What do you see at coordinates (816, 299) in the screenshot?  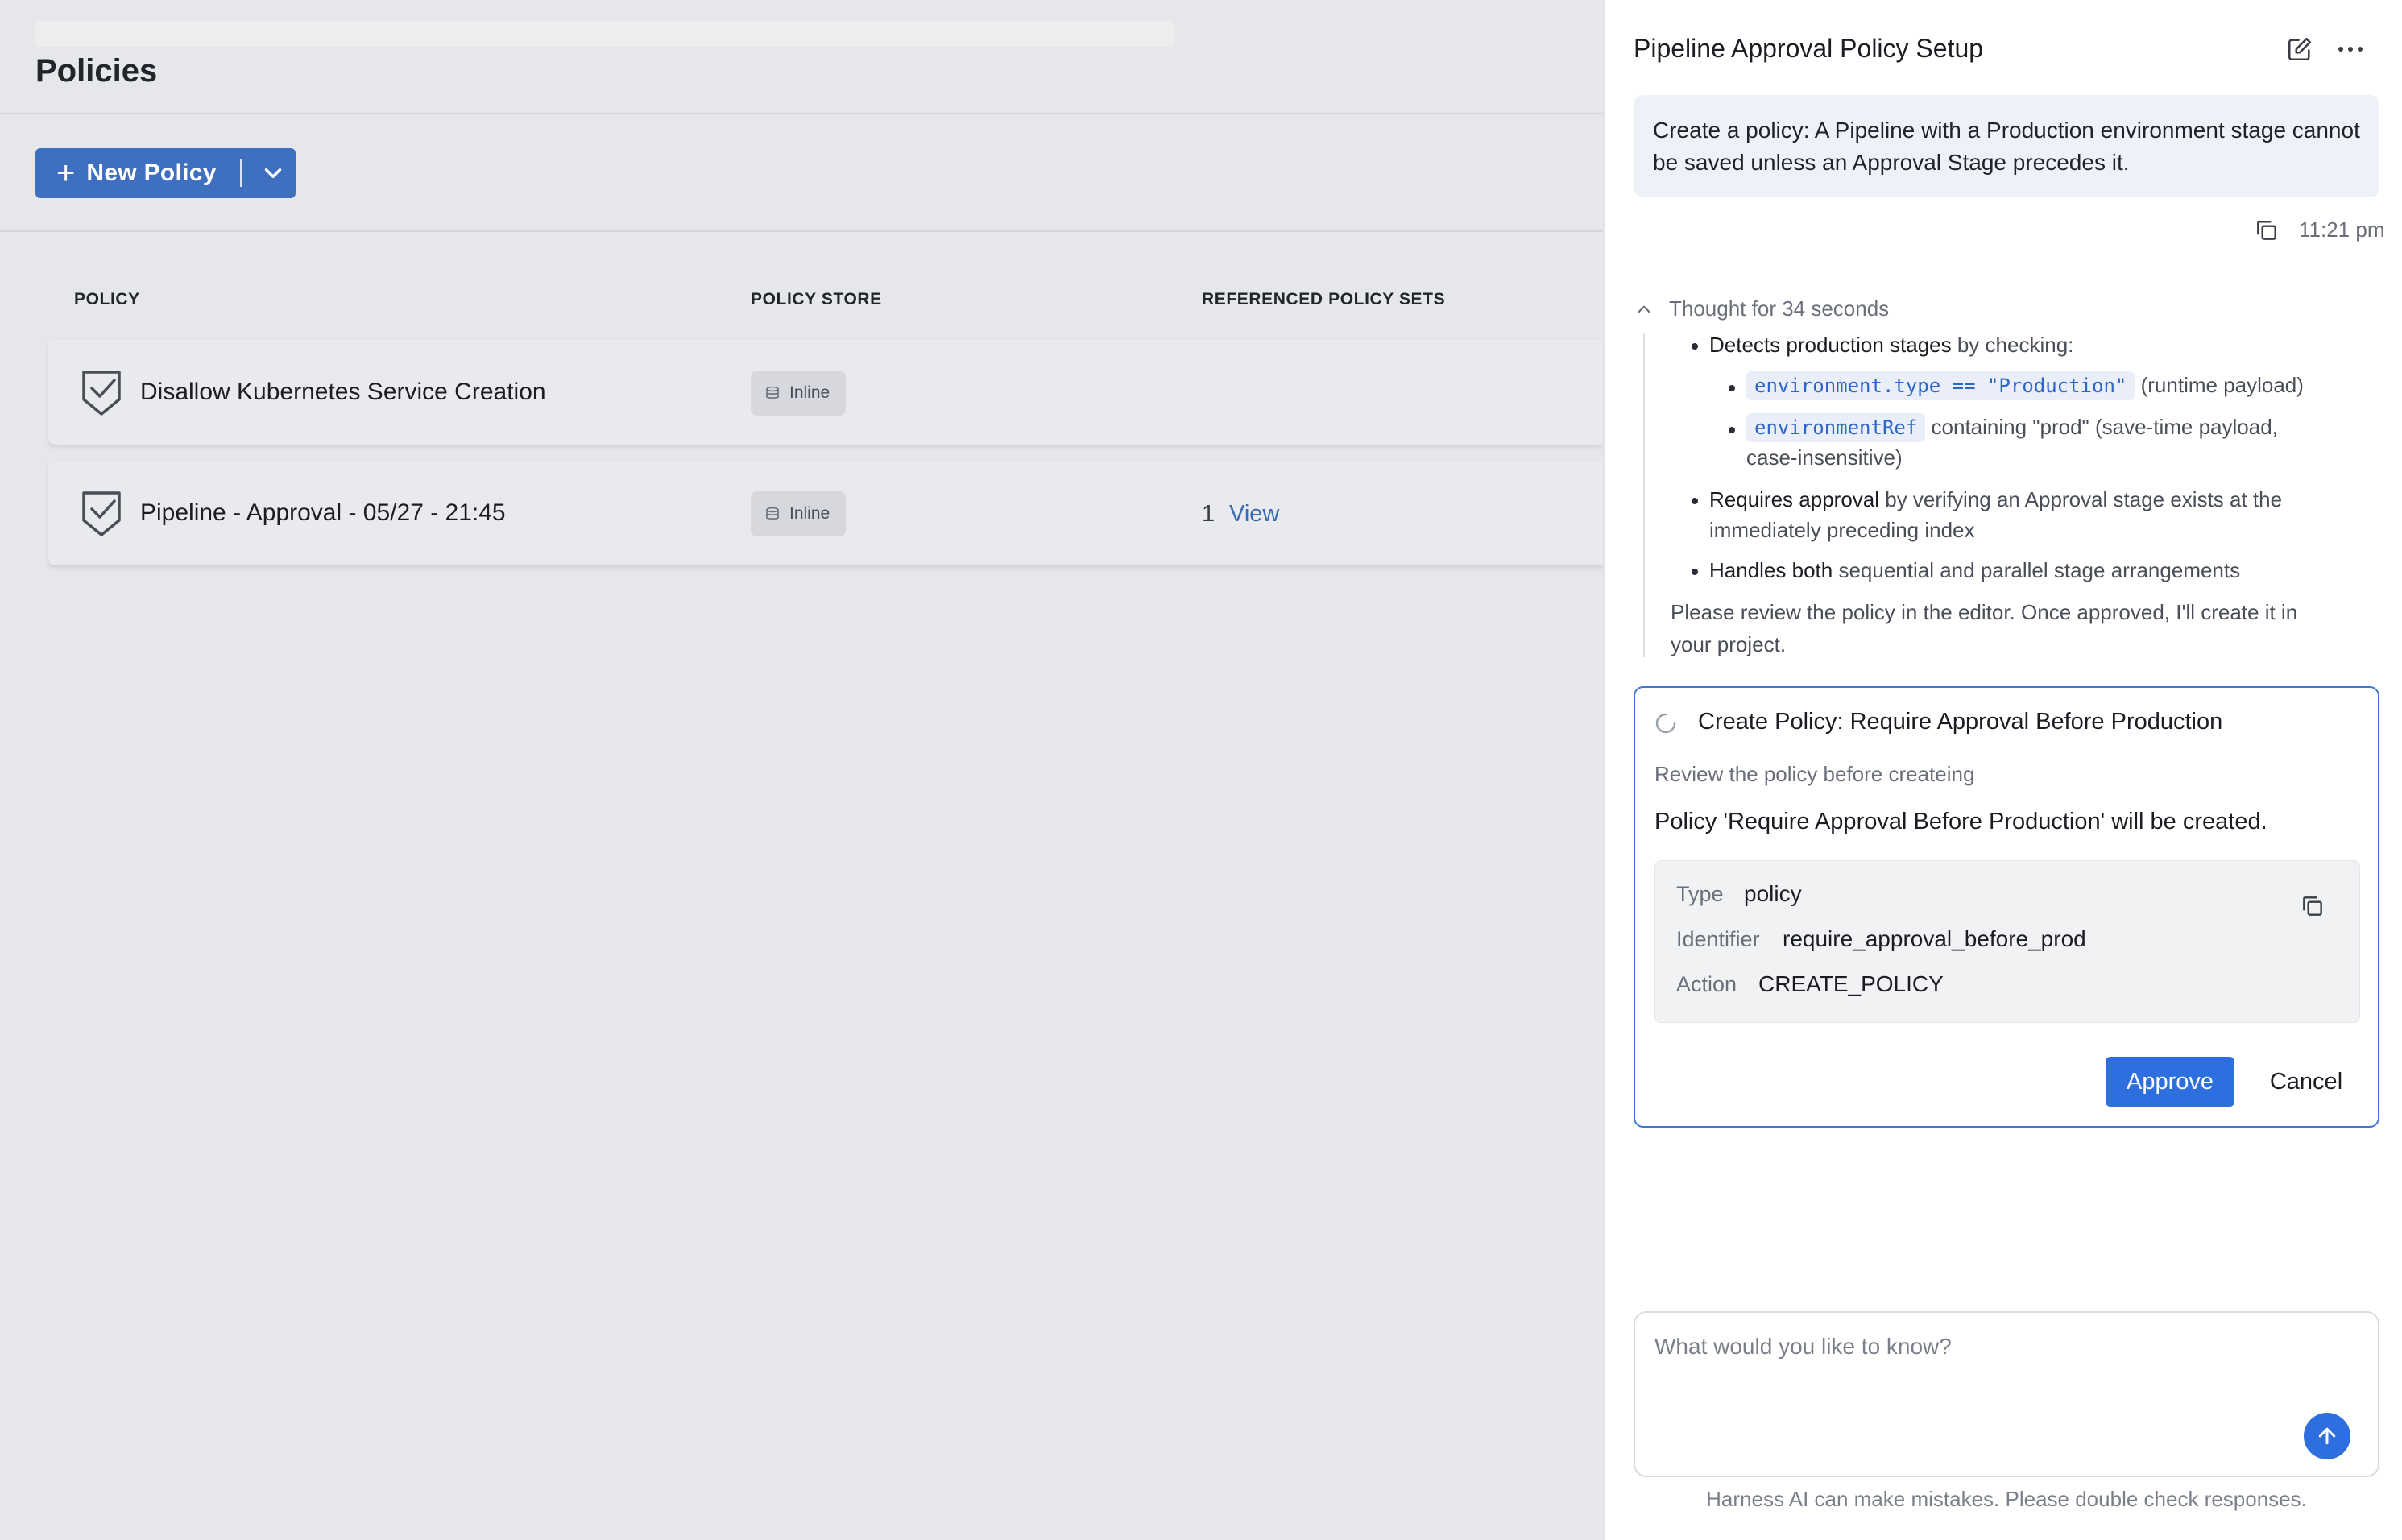 I see `column-header-policy-store: POLICY STORE` at bounding box center [816, 299].